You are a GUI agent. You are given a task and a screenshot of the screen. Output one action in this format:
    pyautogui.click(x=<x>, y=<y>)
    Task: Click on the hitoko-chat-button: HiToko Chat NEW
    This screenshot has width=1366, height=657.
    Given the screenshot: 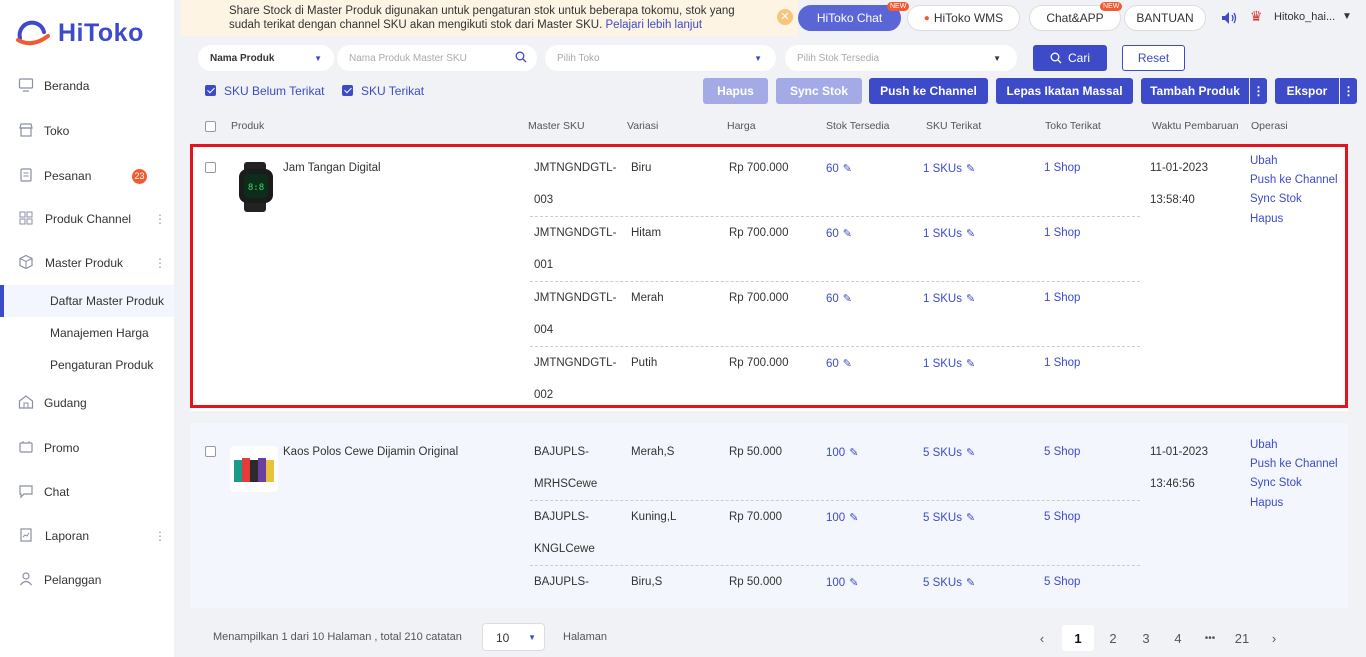 What is the action you would take?
    pyautogui.click(x=854, y=16)
    